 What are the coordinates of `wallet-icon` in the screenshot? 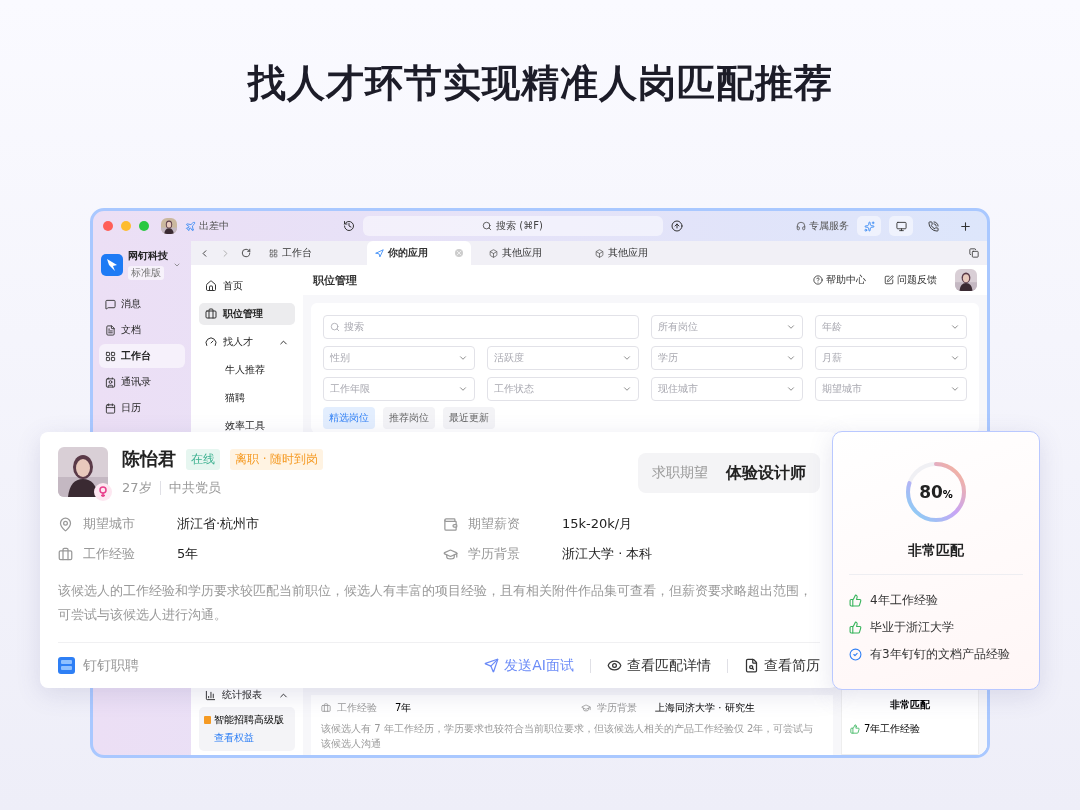 It's located at (450, 524).